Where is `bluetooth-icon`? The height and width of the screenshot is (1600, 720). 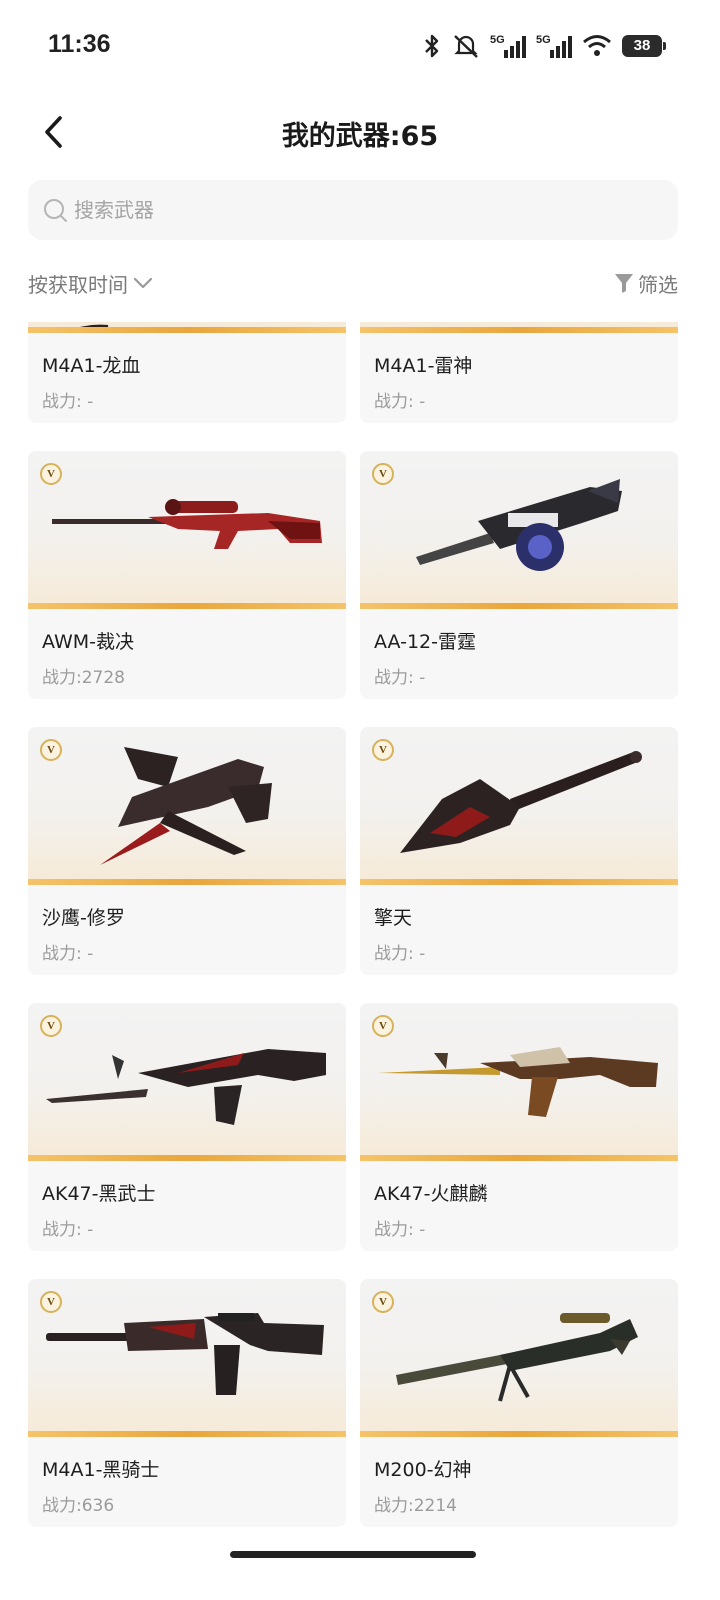 bluetooth-icon is located at coordinates (432, 46).